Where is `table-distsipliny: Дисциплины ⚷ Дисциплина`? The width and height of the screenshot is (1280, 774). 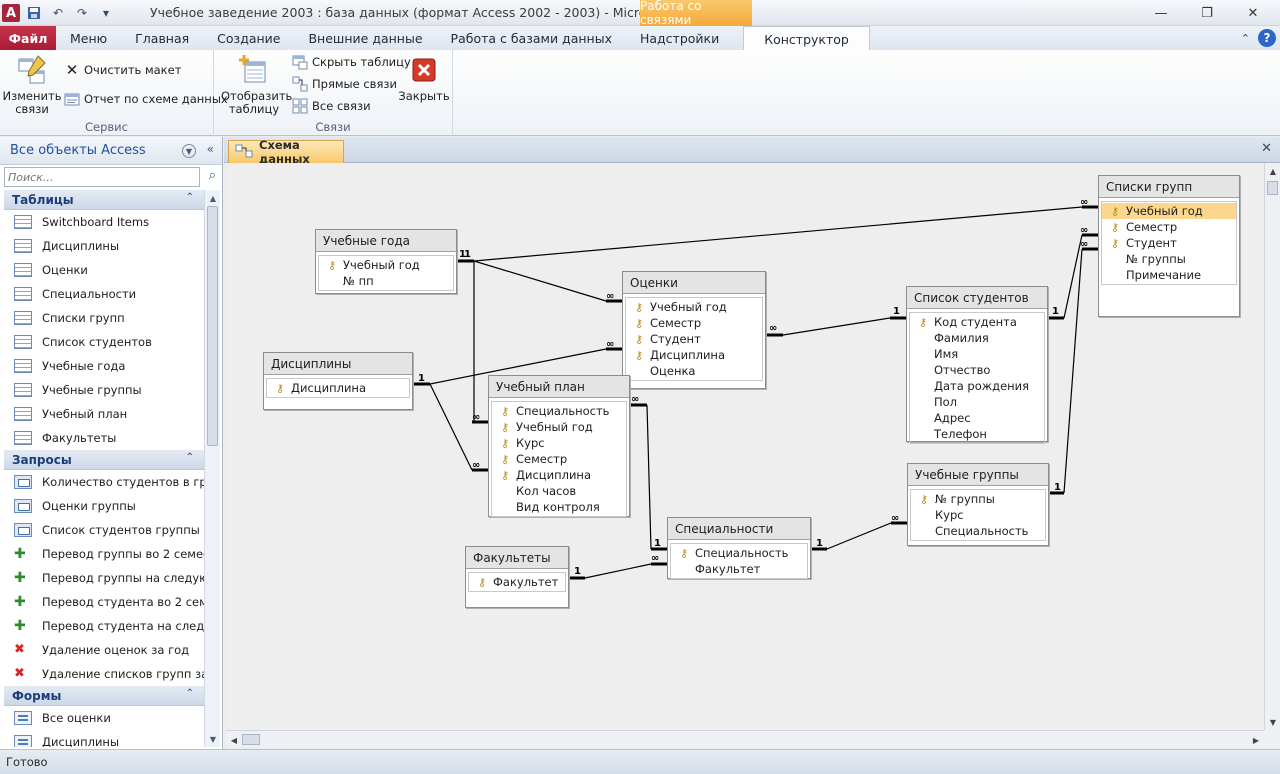 table-distsipliny: Дисциплины ⚷ Дисциплина is located at coordinates (338, 381).